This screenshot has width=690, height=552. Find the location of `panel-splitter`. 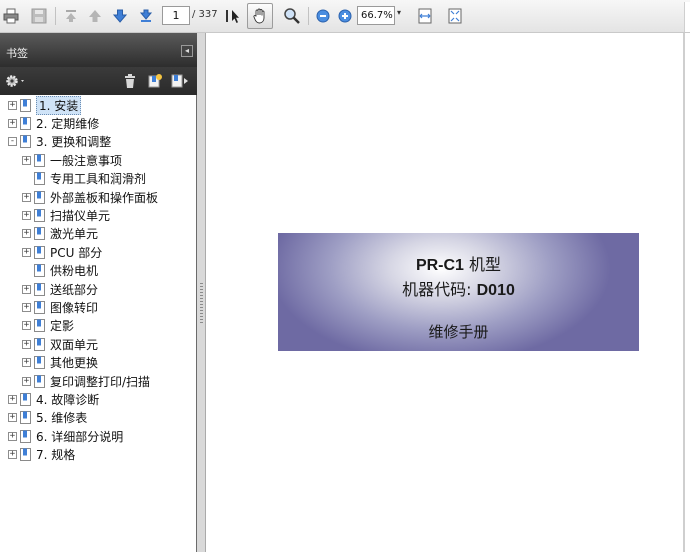

panel-splitter is located at coordinates (201, 292).